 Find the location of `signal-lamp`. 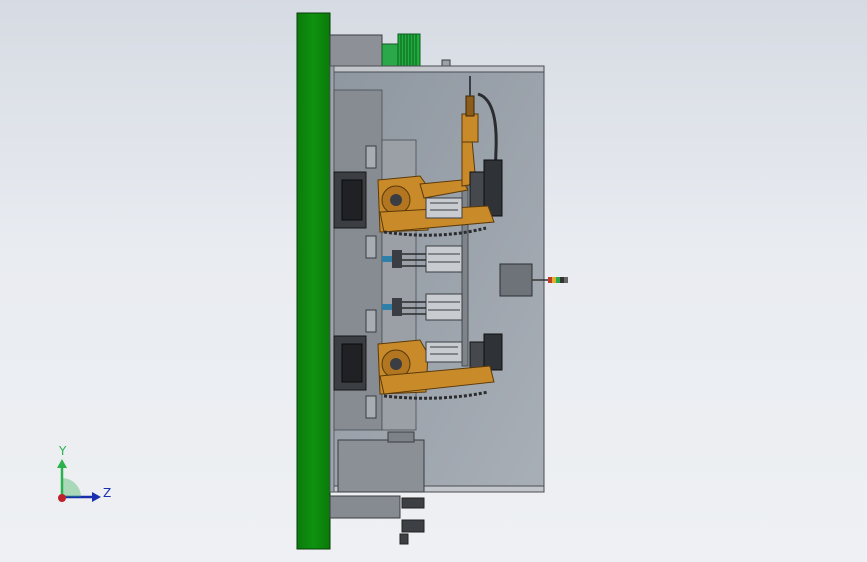

signal-lamp is located at coordinates (558, 280).